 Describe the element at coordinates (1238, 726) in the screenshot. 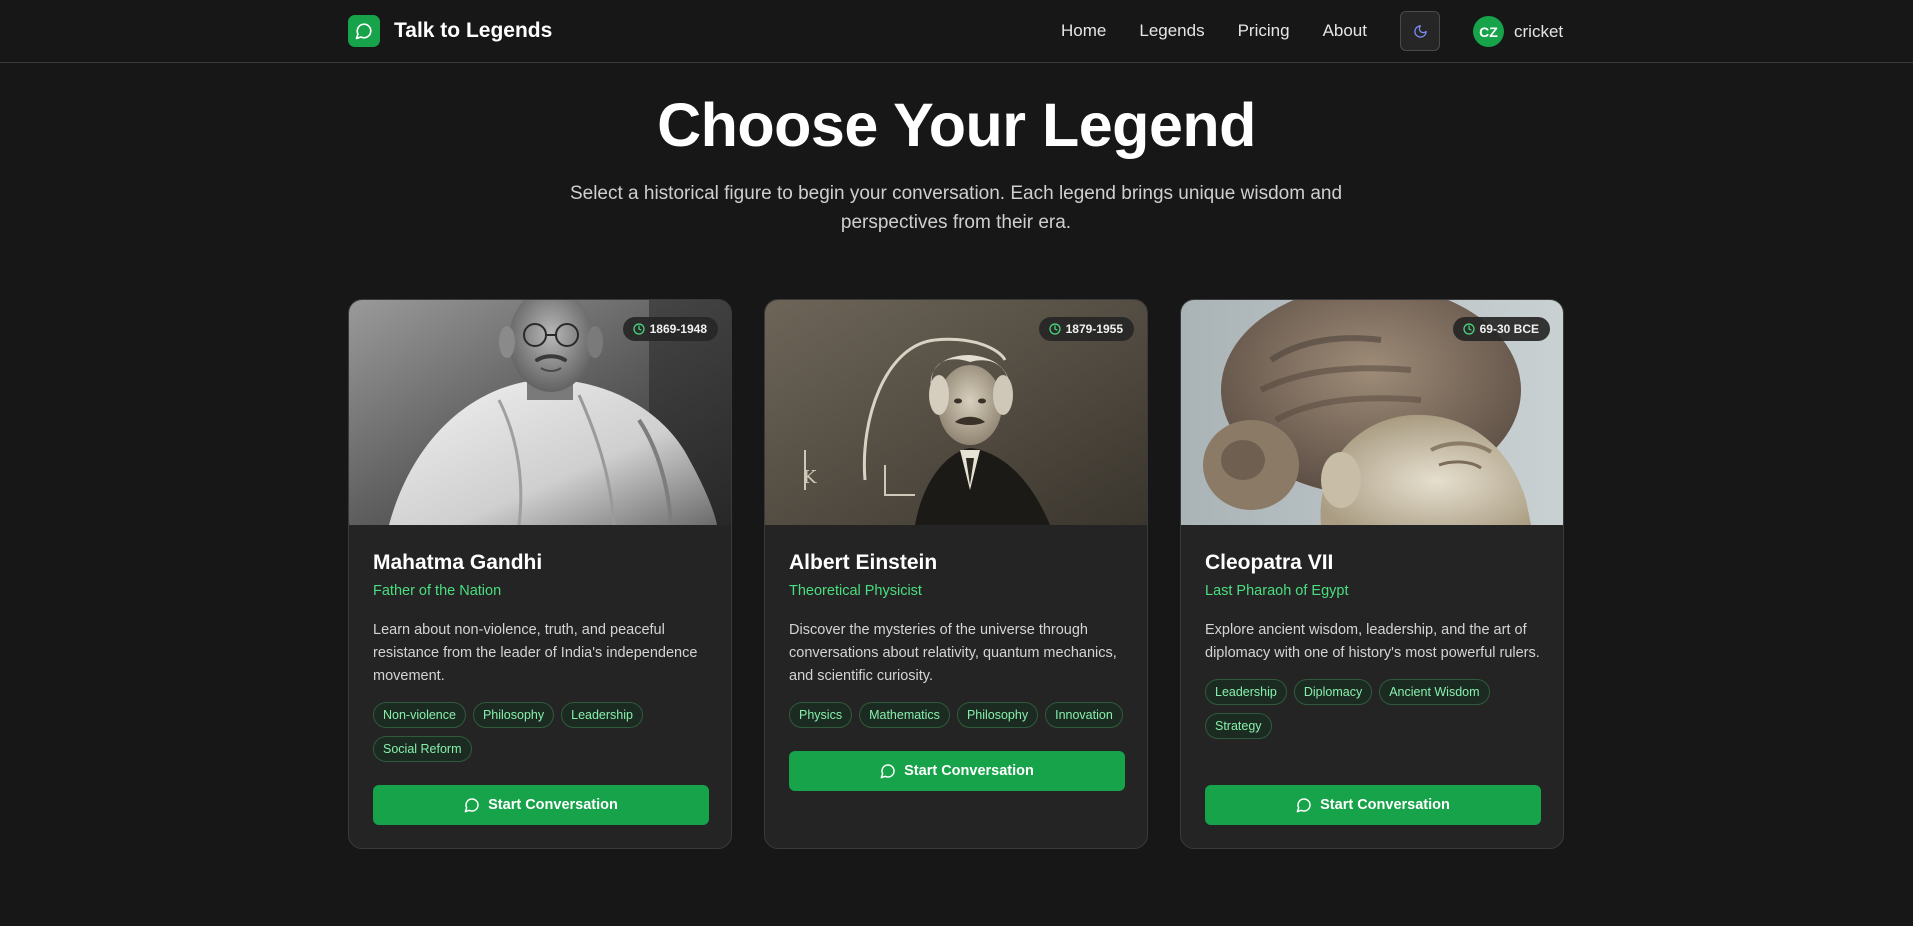

I see `tag: Strategy` at that location.